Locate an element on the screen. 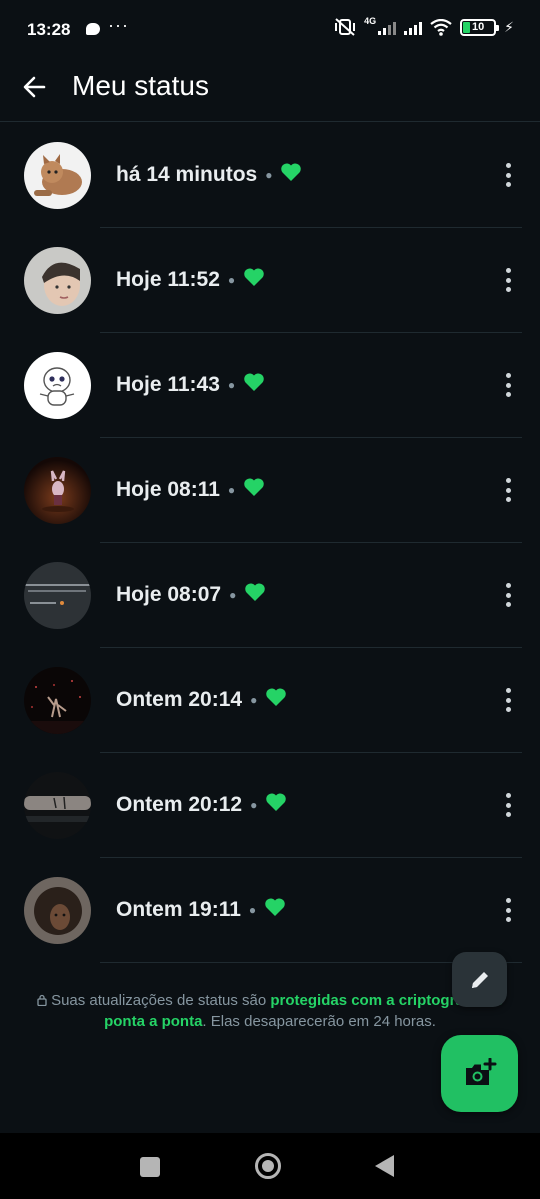 The height and width of the screenshot is (1199, 540). status-row: Ontem 20:12 ● is located at coordinates (270, 805).